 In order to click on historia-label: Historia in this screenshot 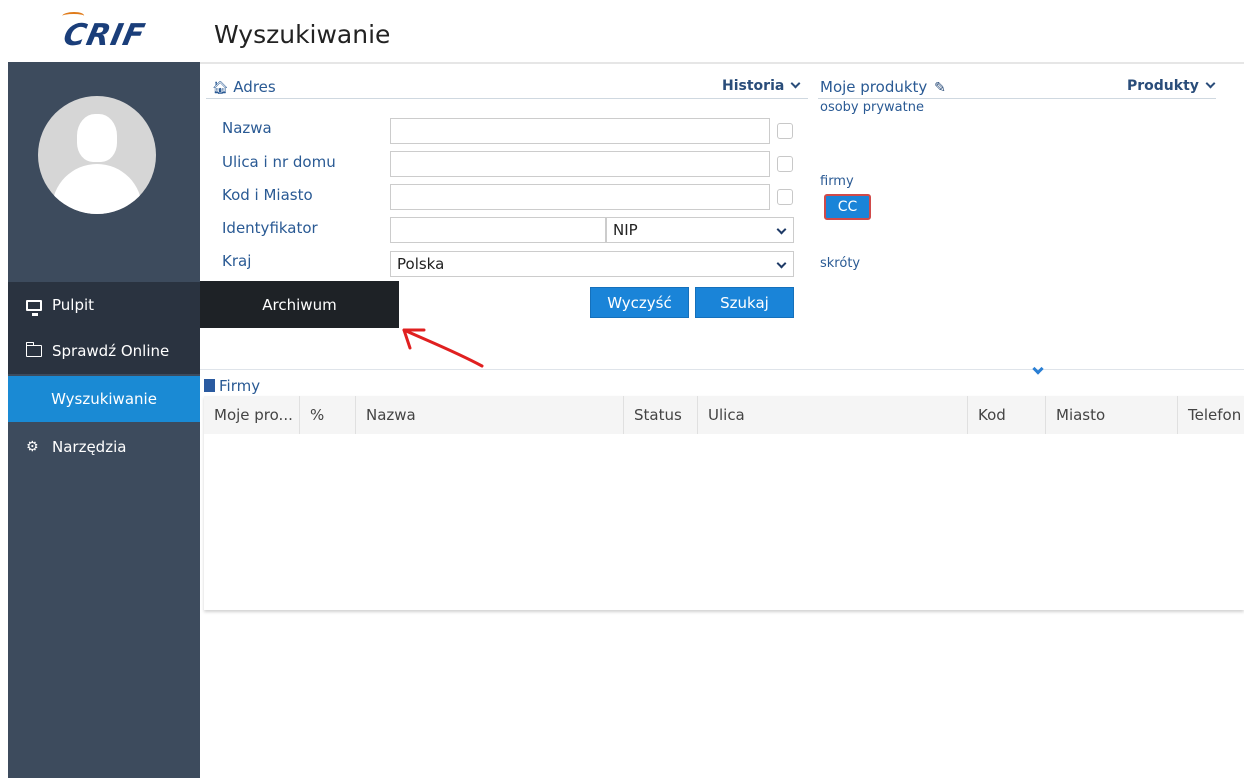, I will do `click(753, 86)`.